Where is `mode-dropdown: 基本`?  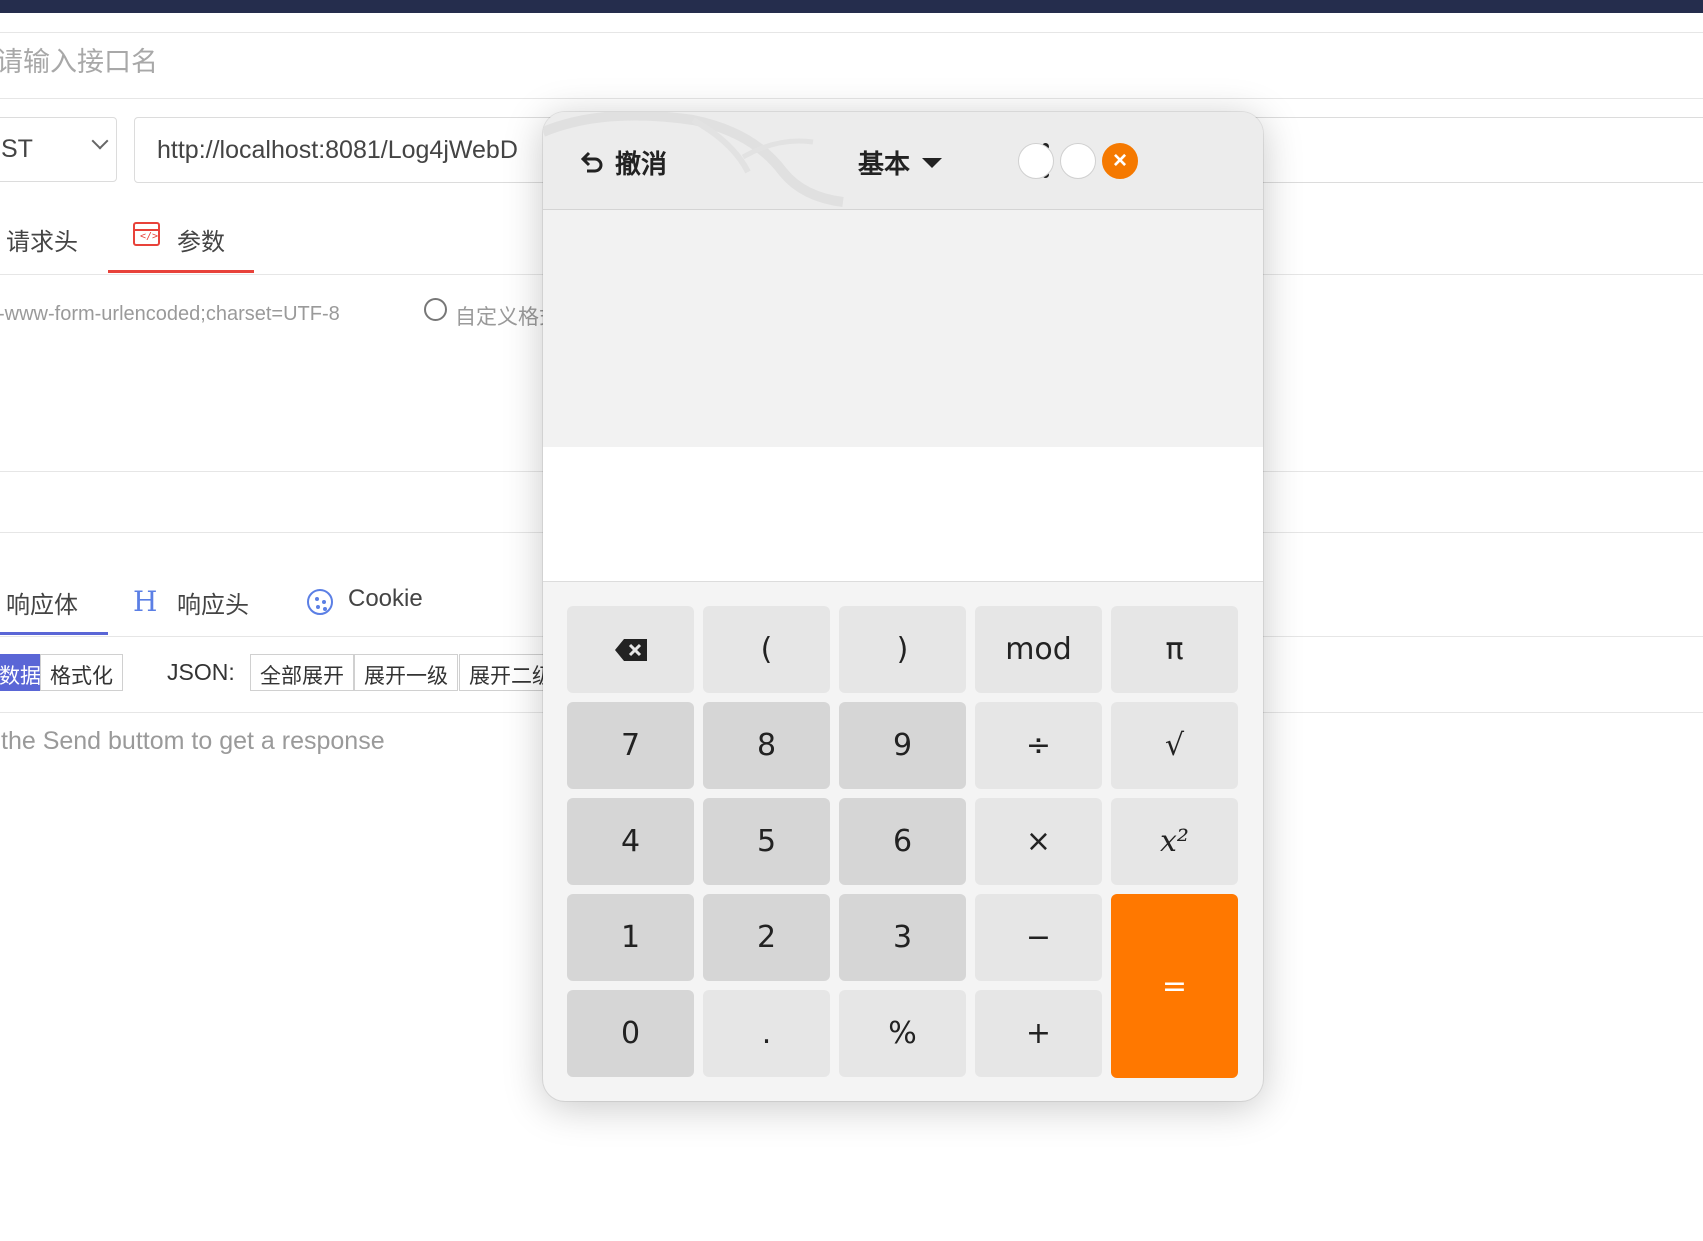
mode-dropdown: 基本 is located at coordinates (900, 162).